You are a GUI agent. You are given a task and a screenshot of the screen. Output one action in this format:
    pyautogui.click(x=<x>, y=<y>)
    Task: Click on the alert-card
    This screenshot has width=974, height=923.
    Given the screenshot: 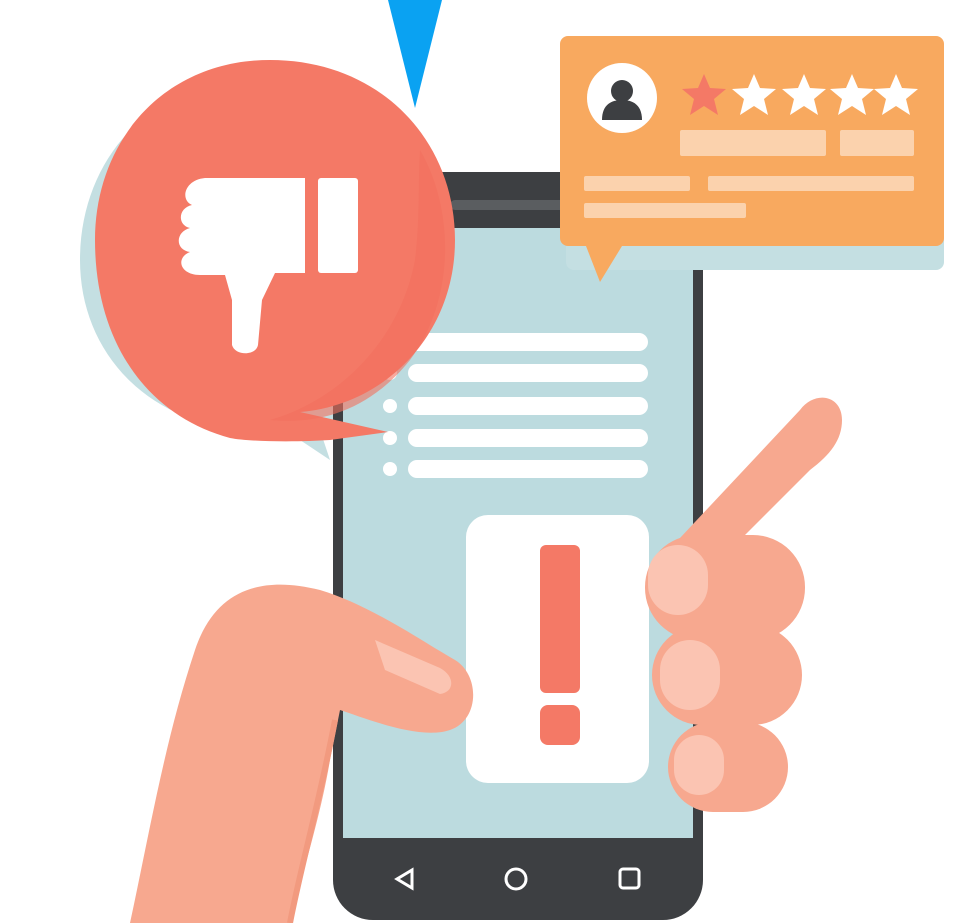 What is the action you would take?
    pyautogui.click(x=557, y=649)
    